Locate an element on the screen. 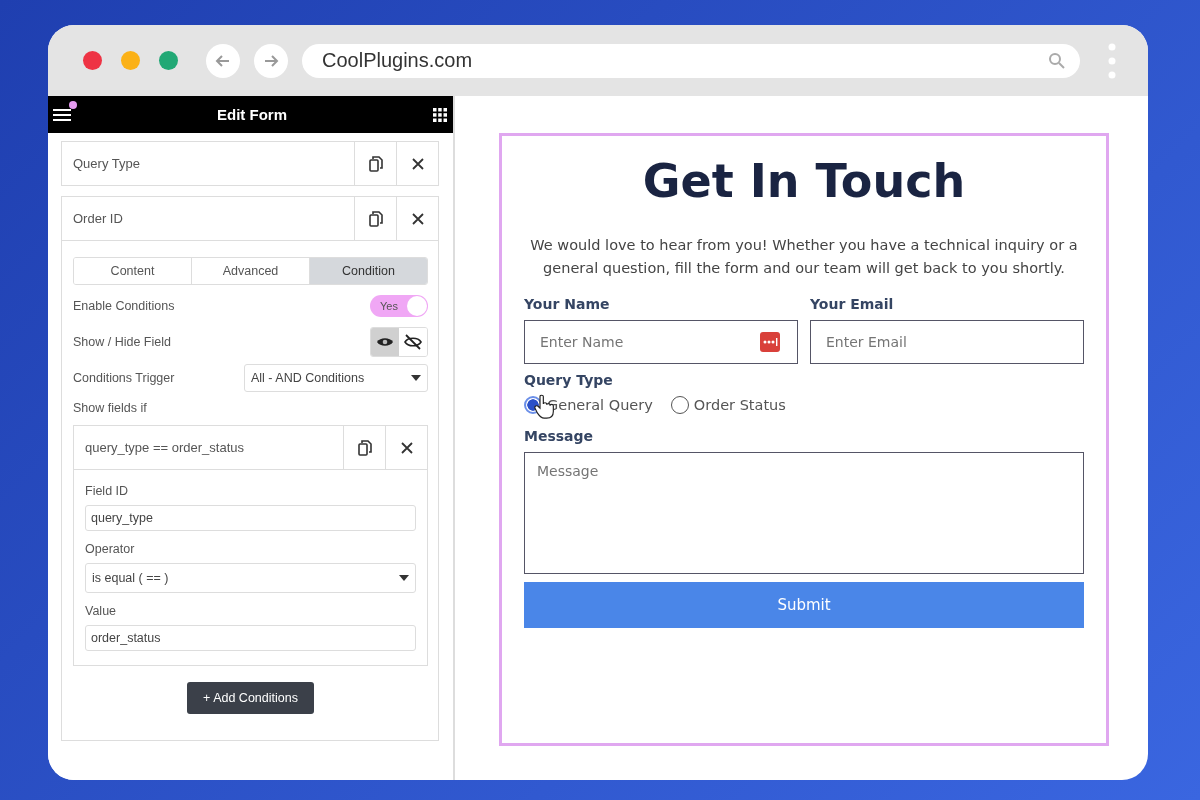  show-button is located at coordinates (385, 342).